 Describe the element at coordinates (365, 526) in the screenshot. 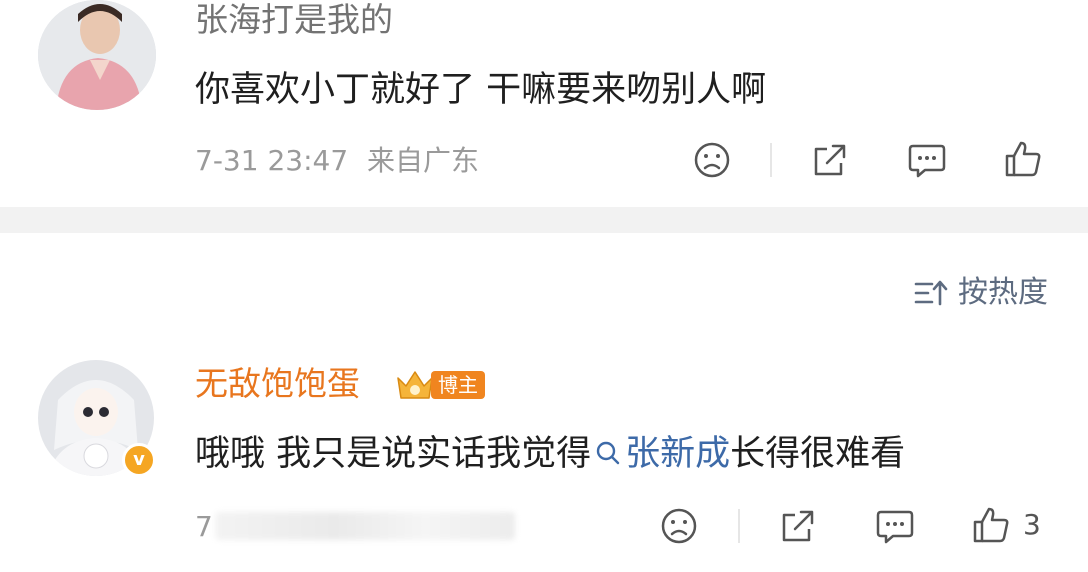

I see `blurred-meta` at that location.